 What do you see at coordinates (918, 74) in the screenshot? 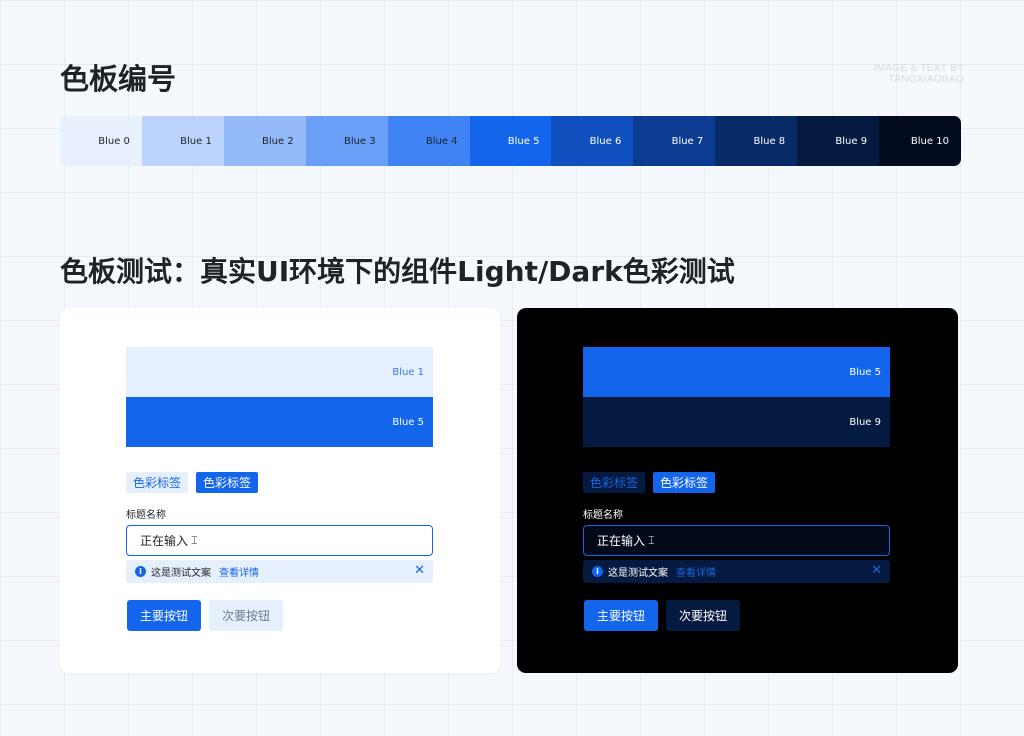
I see `credit: IMAGE & TEXT BY TANGXIAOBAO` at bounding box center [918, 74].